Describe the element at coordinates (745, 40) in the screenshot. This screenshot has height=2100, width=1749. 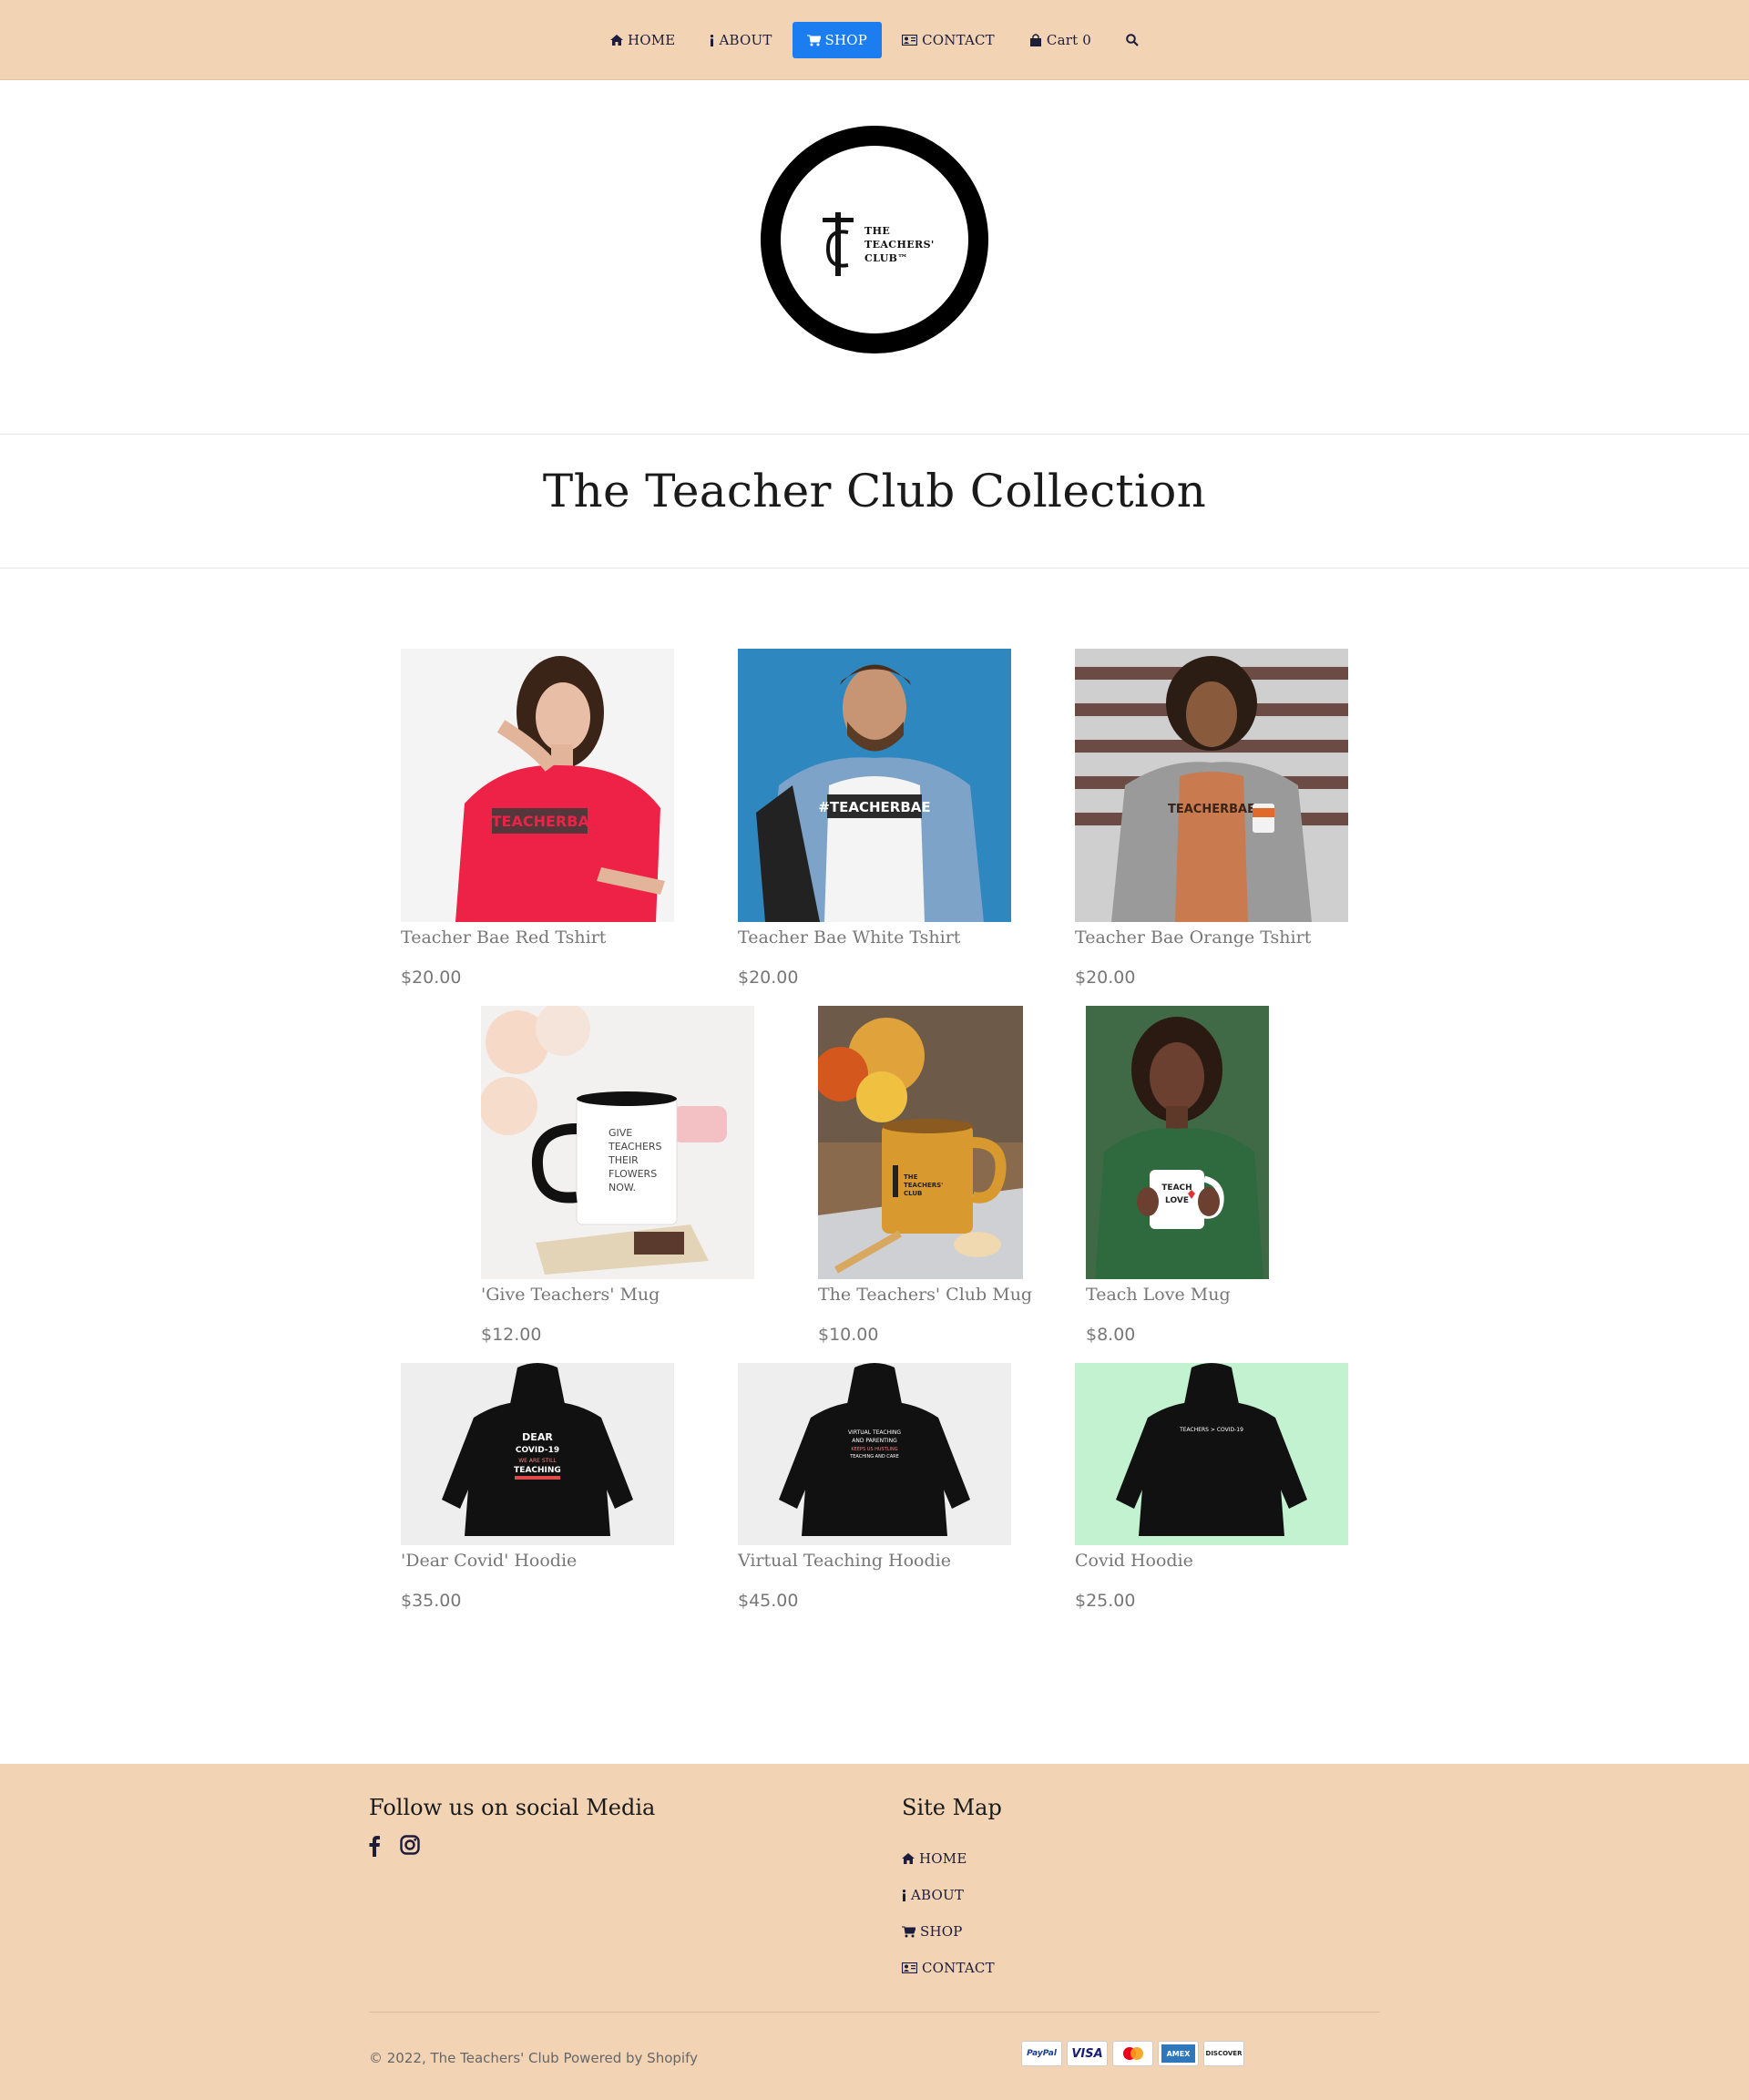
I see `nav-about-label: ABOUT` at that location.